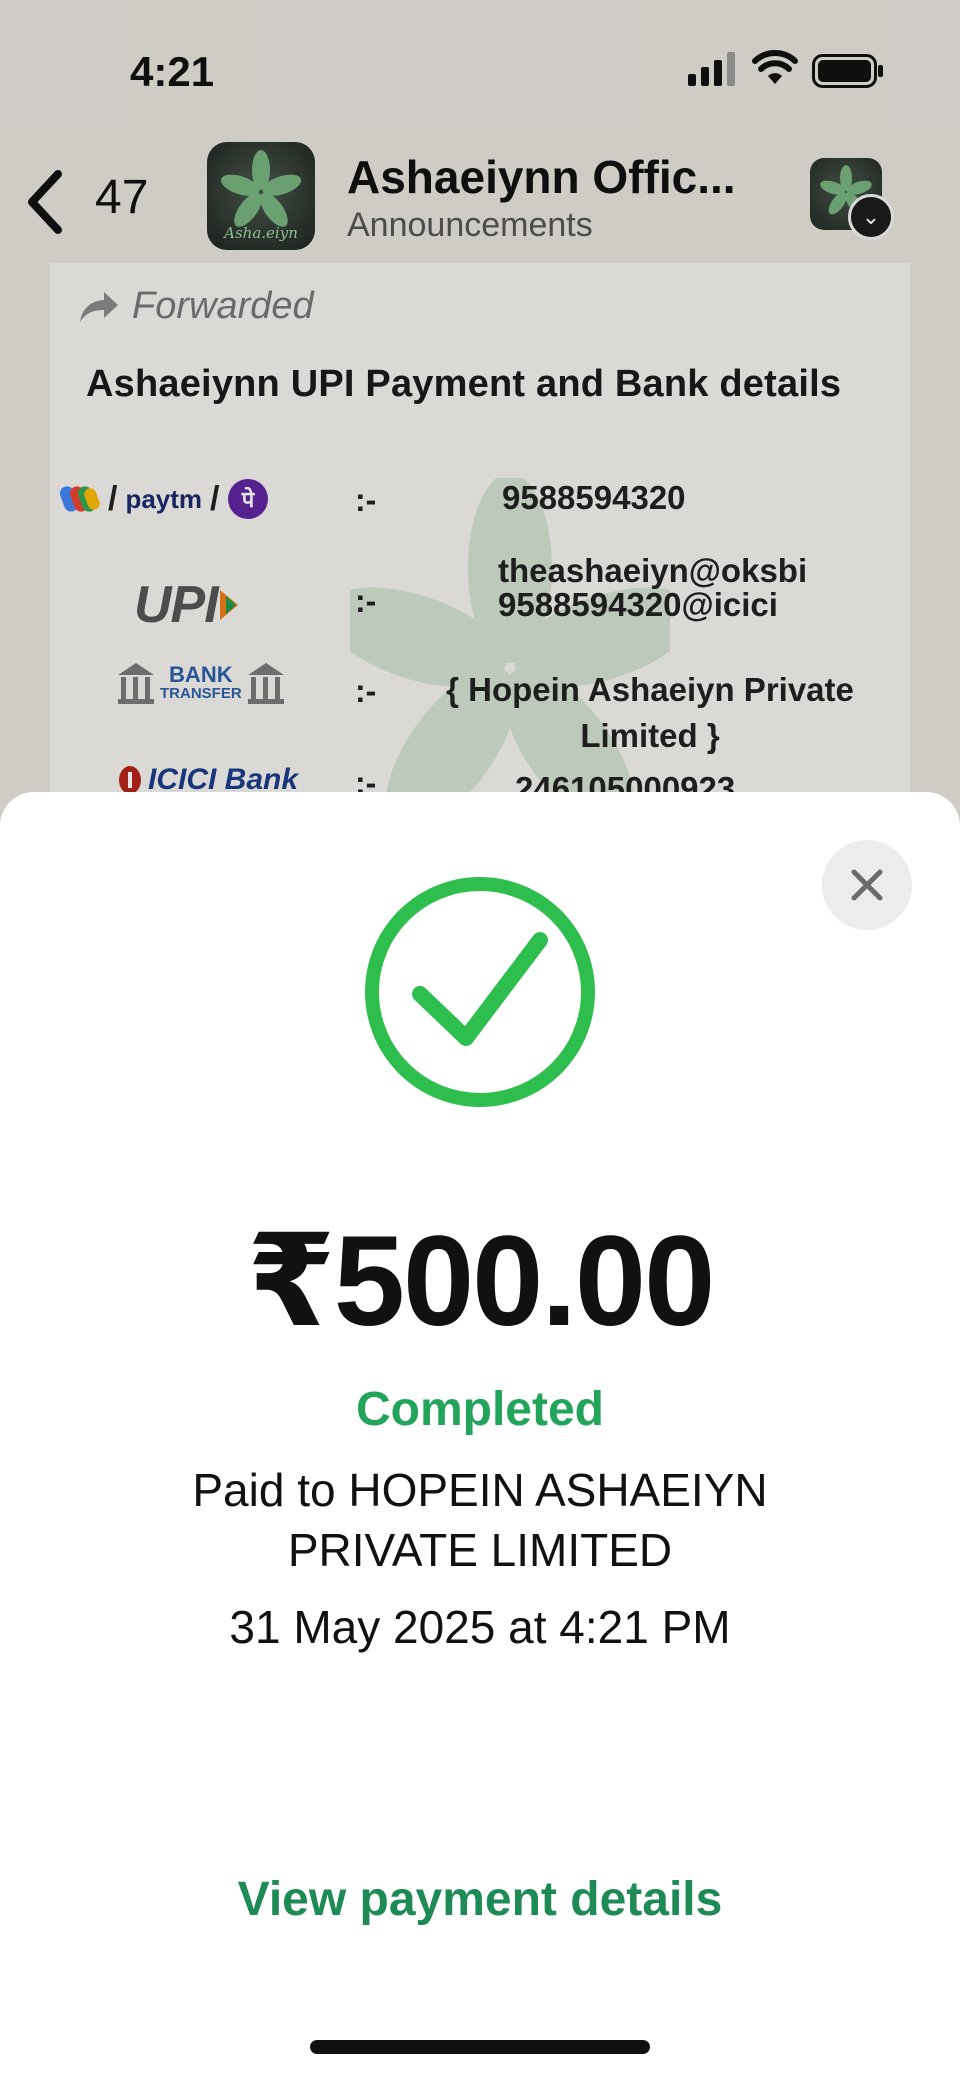 This screenshot has height=2079, width=960. Describe the element at coordinates (480, 1520) in the screenshot. I see `payee-text: Paid to HOPEIN ASHAEIYN PRIVATE LIMITED` at that location.